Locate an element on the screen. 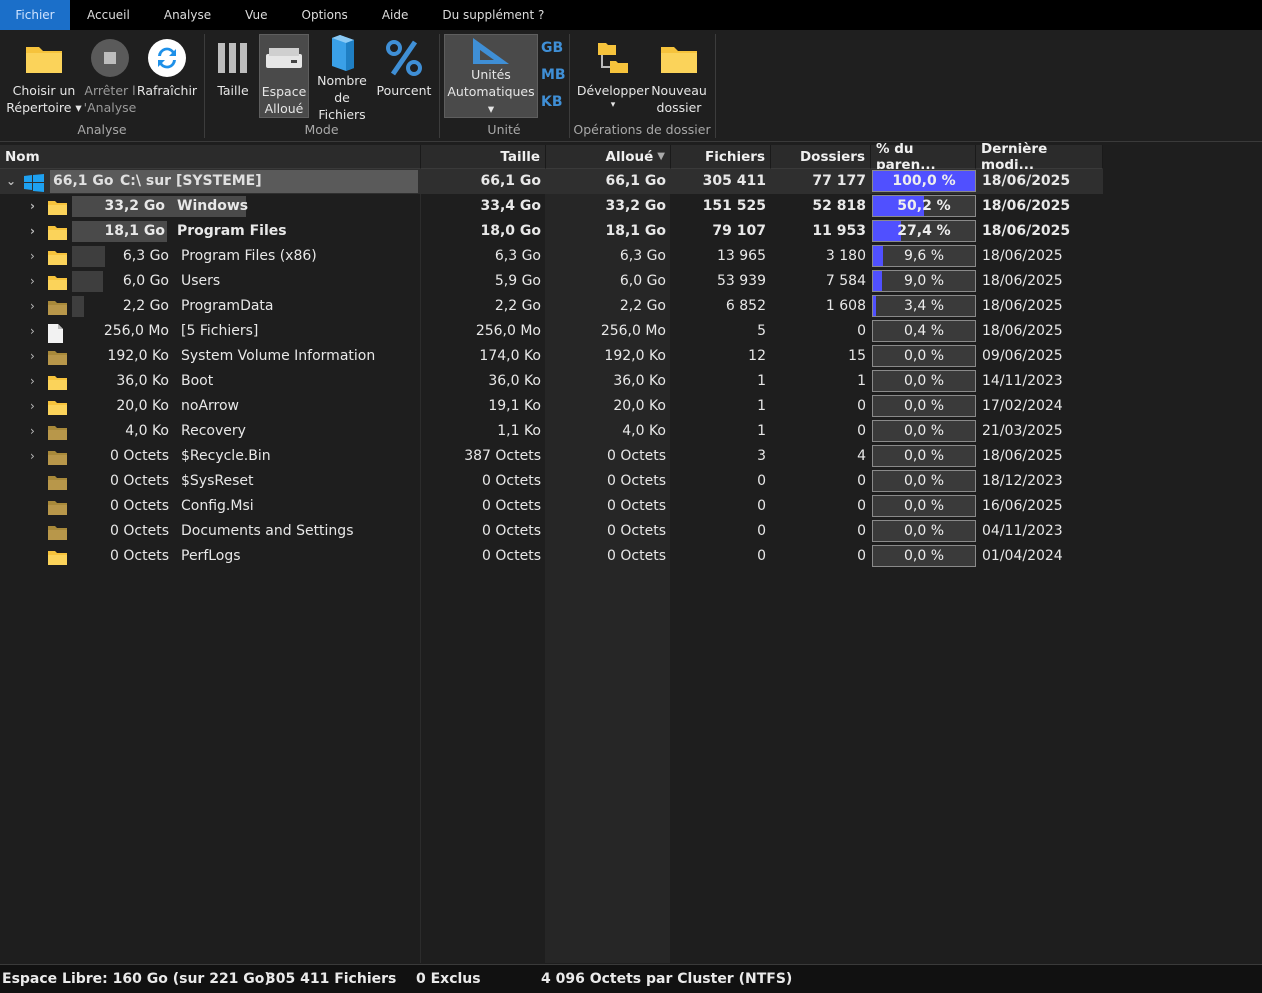  menu-analyse: Analyse is located at coordinates (187, 15).